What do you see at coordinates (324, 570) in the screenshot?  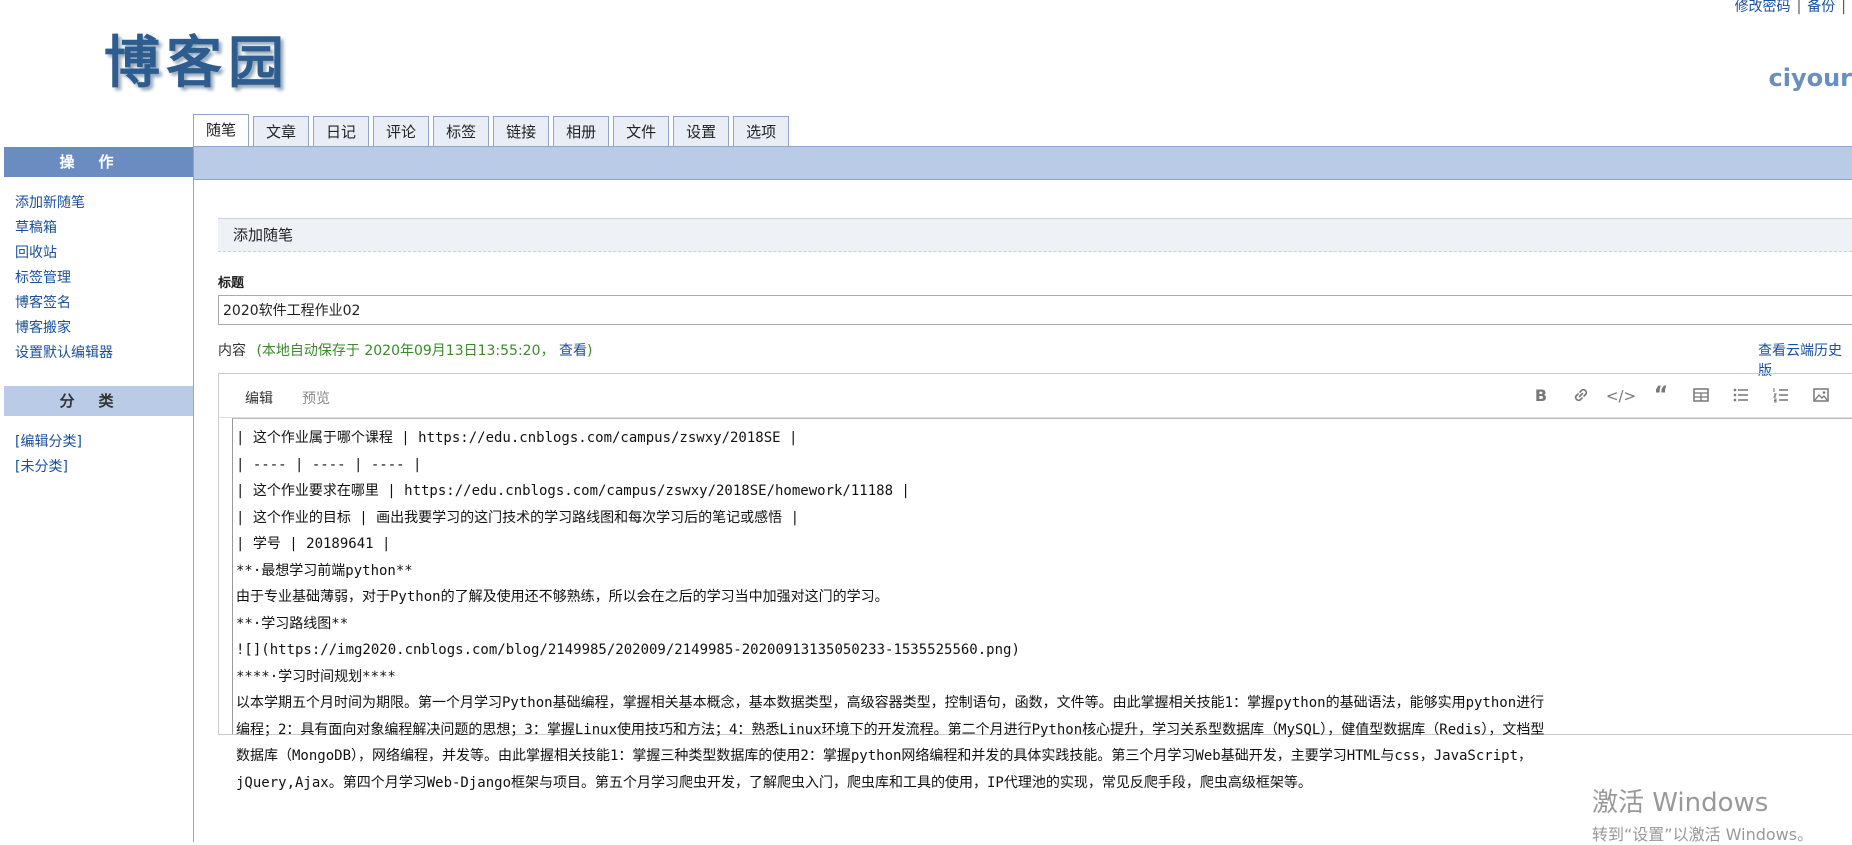 I see `editor-line: **·最想学习前端python**` at bounding box center [324, 570].